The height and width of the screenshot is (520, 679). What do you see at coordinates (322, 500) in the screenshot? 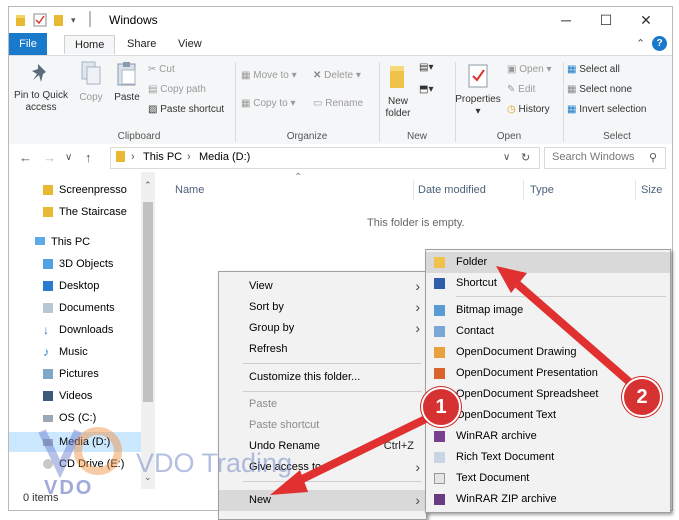
I see `context-item-new: New ›` at bounding box center [322, 500].